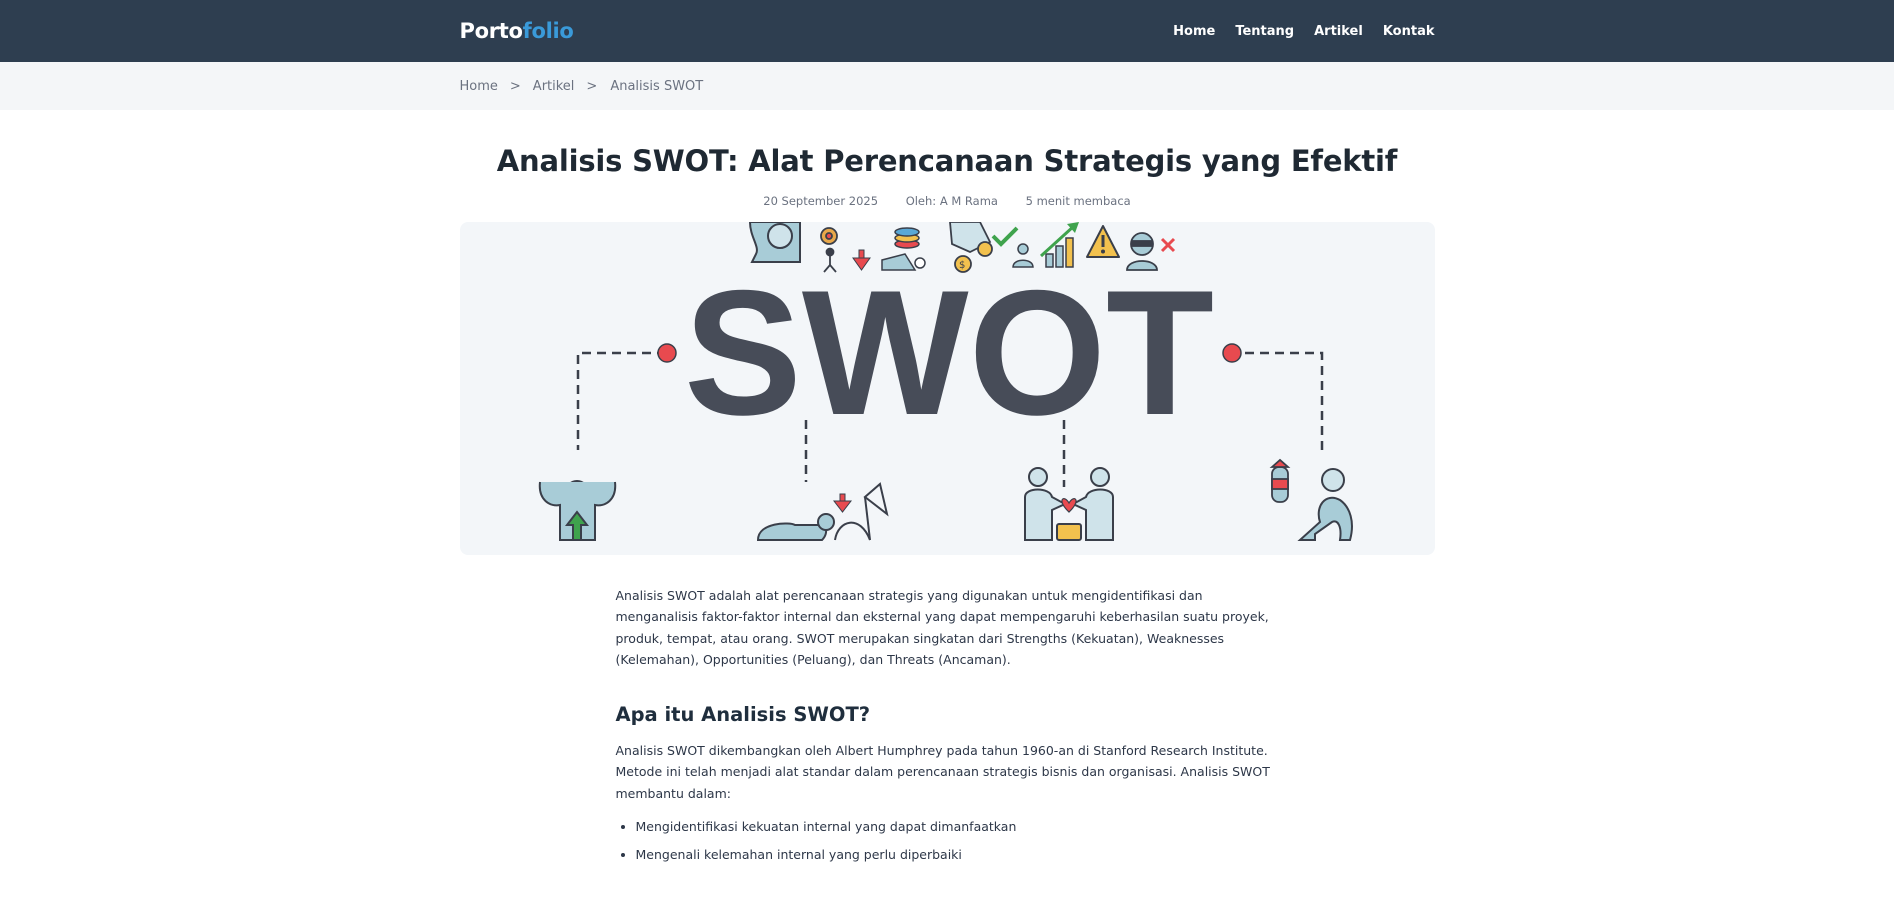 The width and height of the screenshot is (1894, 904). What do you see at coordinates (903, 249) in the screenshot?
I see `coins-stack-icon` at bounding box center [903, 249].